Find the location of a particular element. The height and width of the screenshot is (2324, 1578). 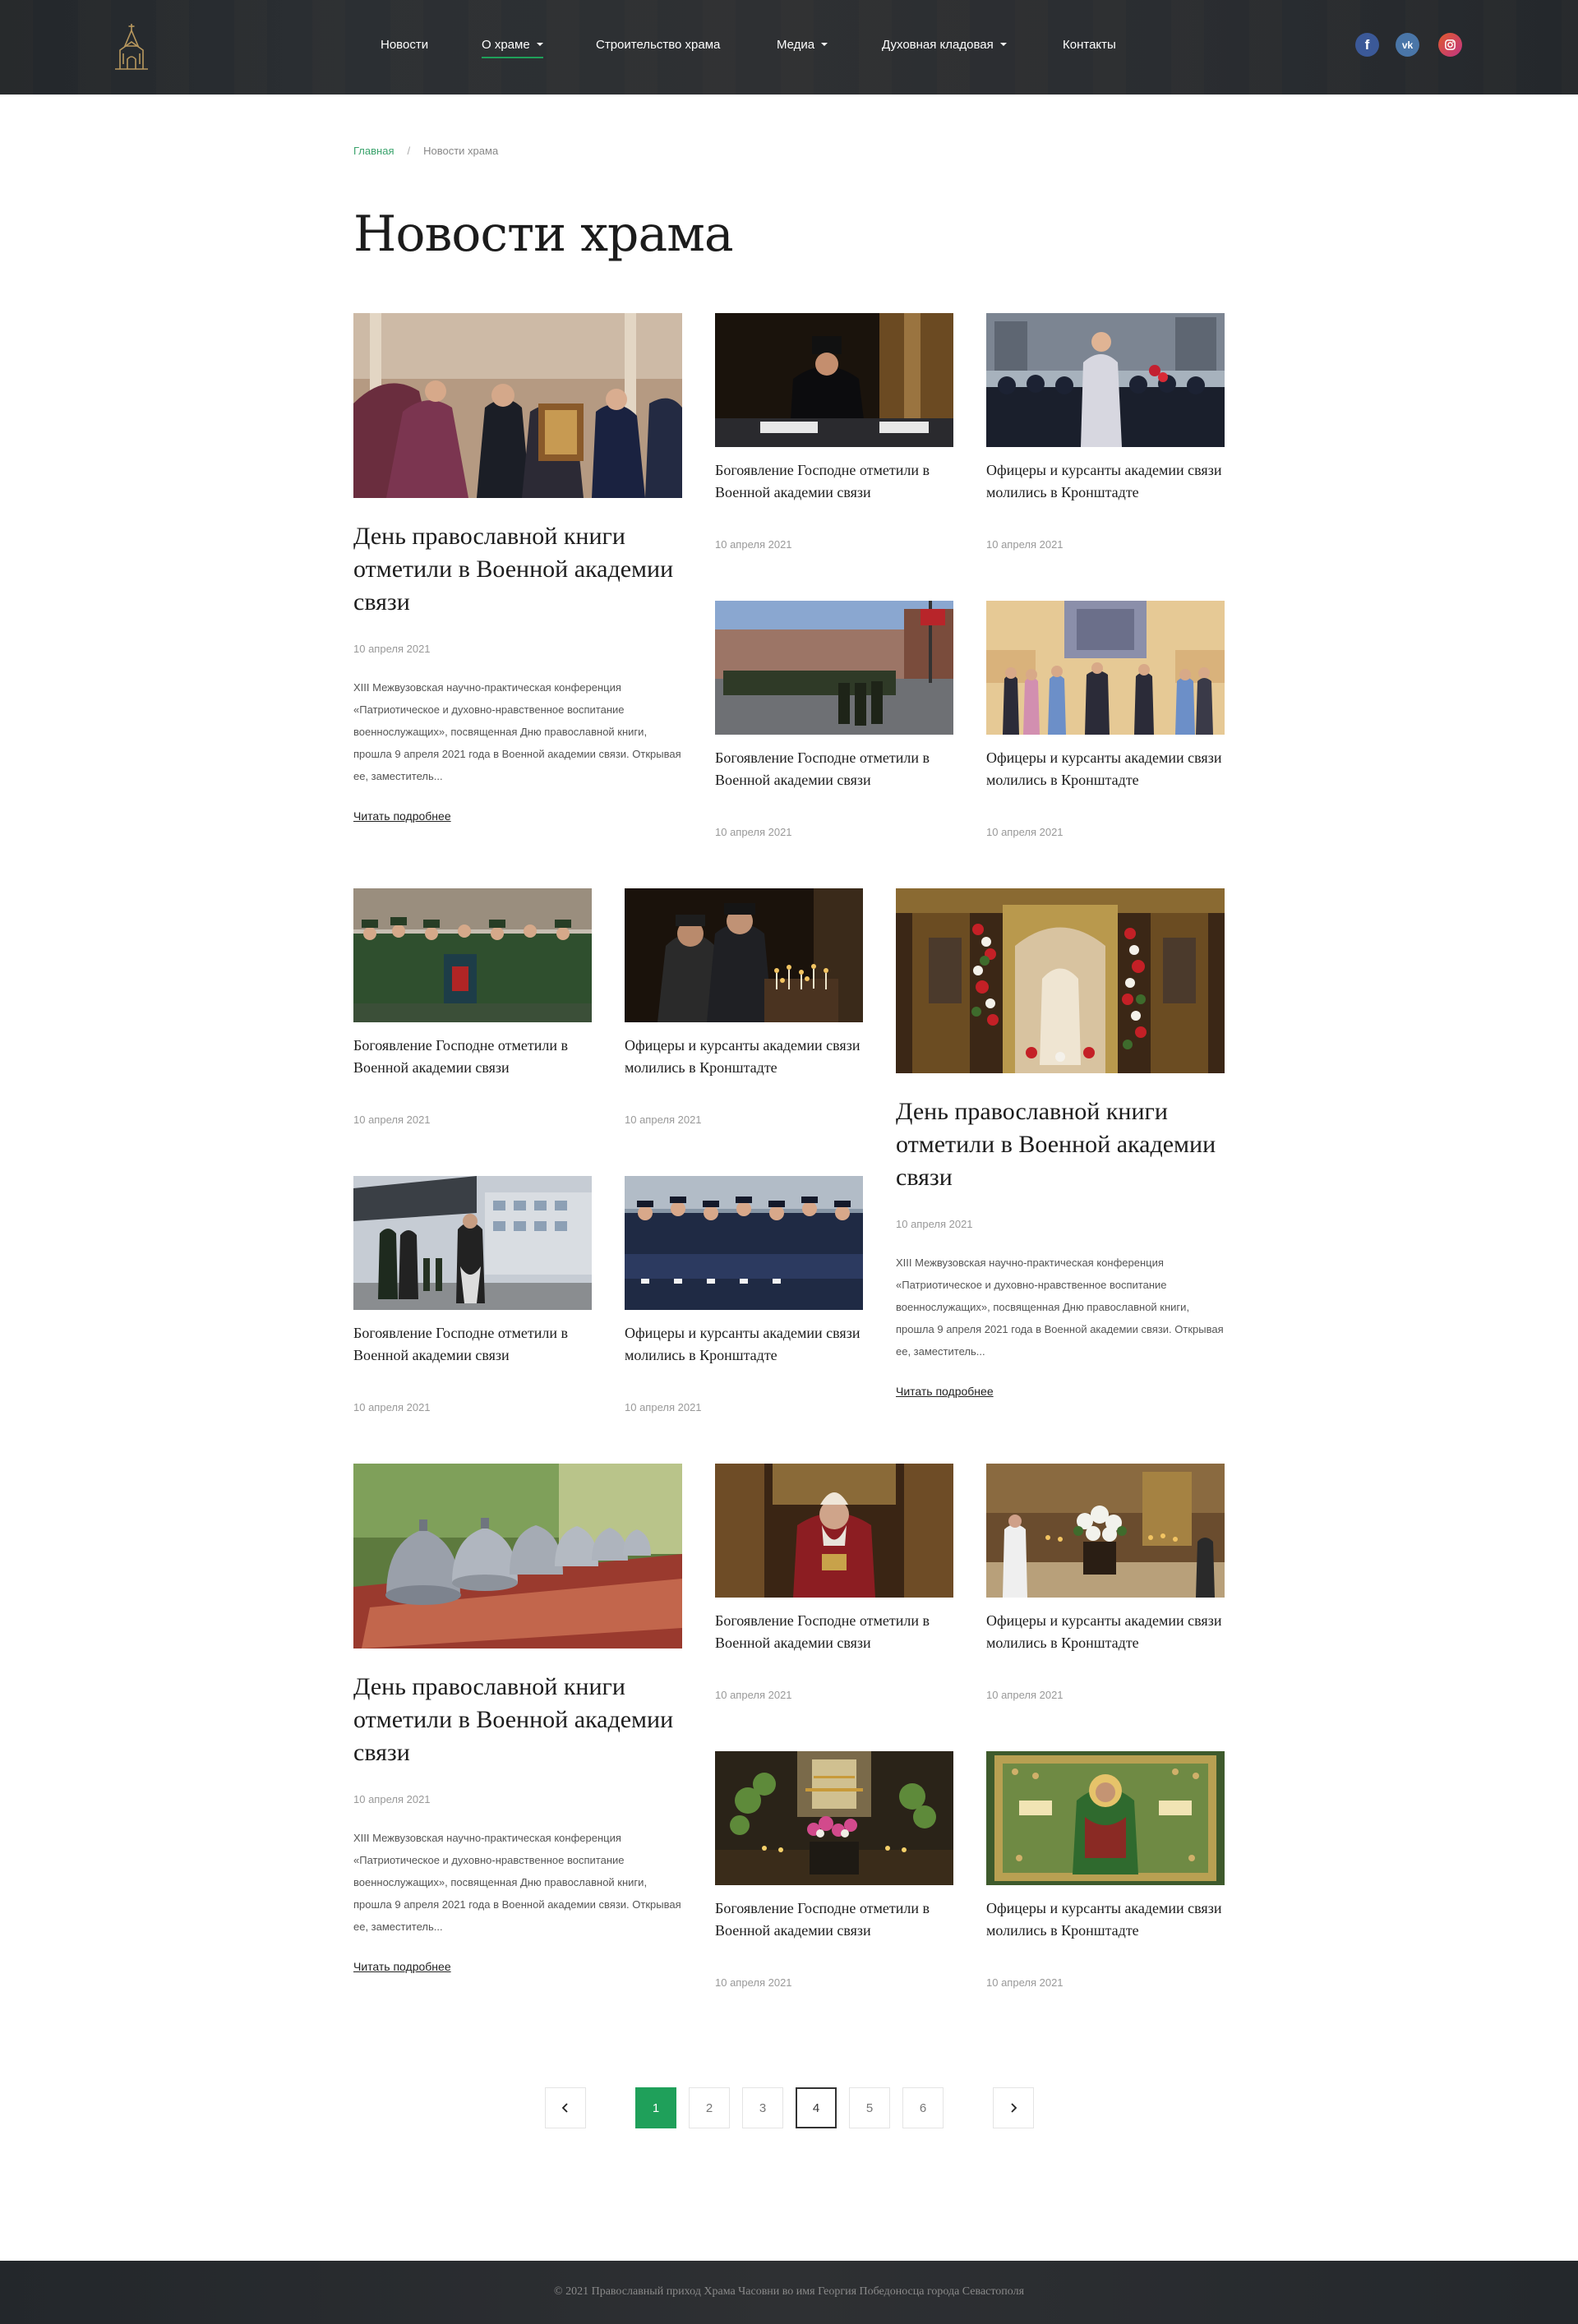

nav-about: О храме is located at coordinates (512, 48).